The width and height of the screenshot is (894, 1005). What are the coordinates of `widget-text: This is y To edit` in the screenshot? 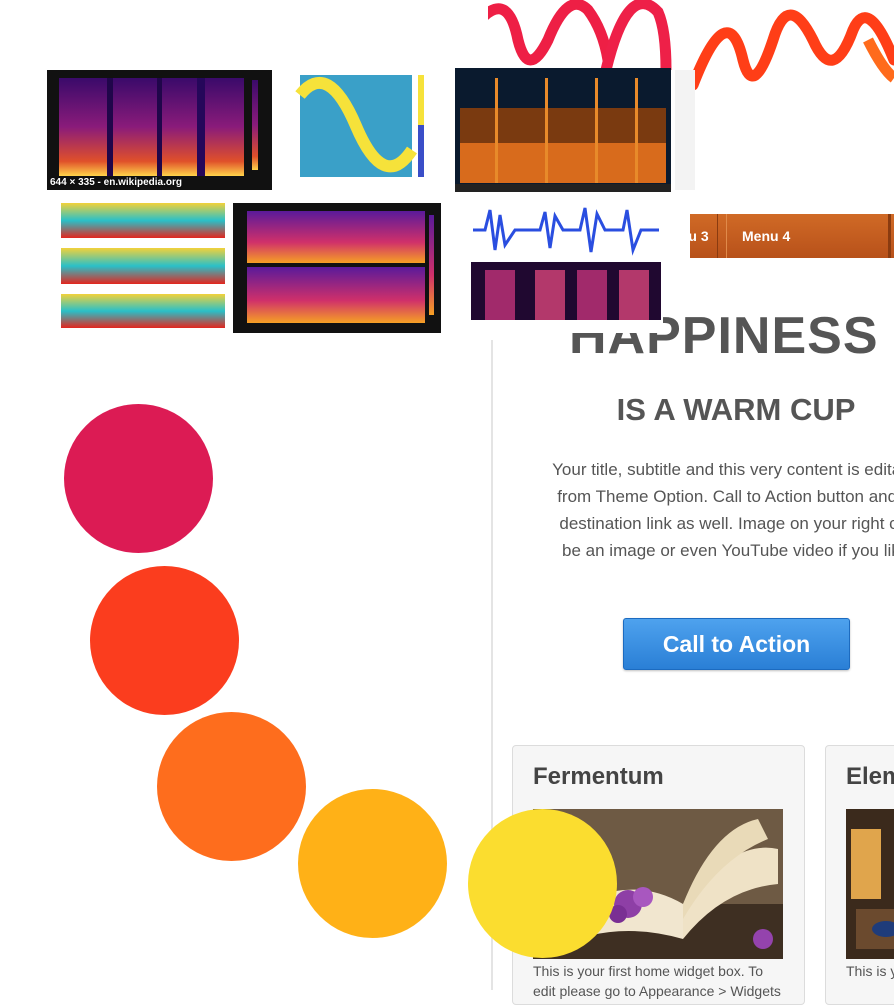 It's located at (870, 971).